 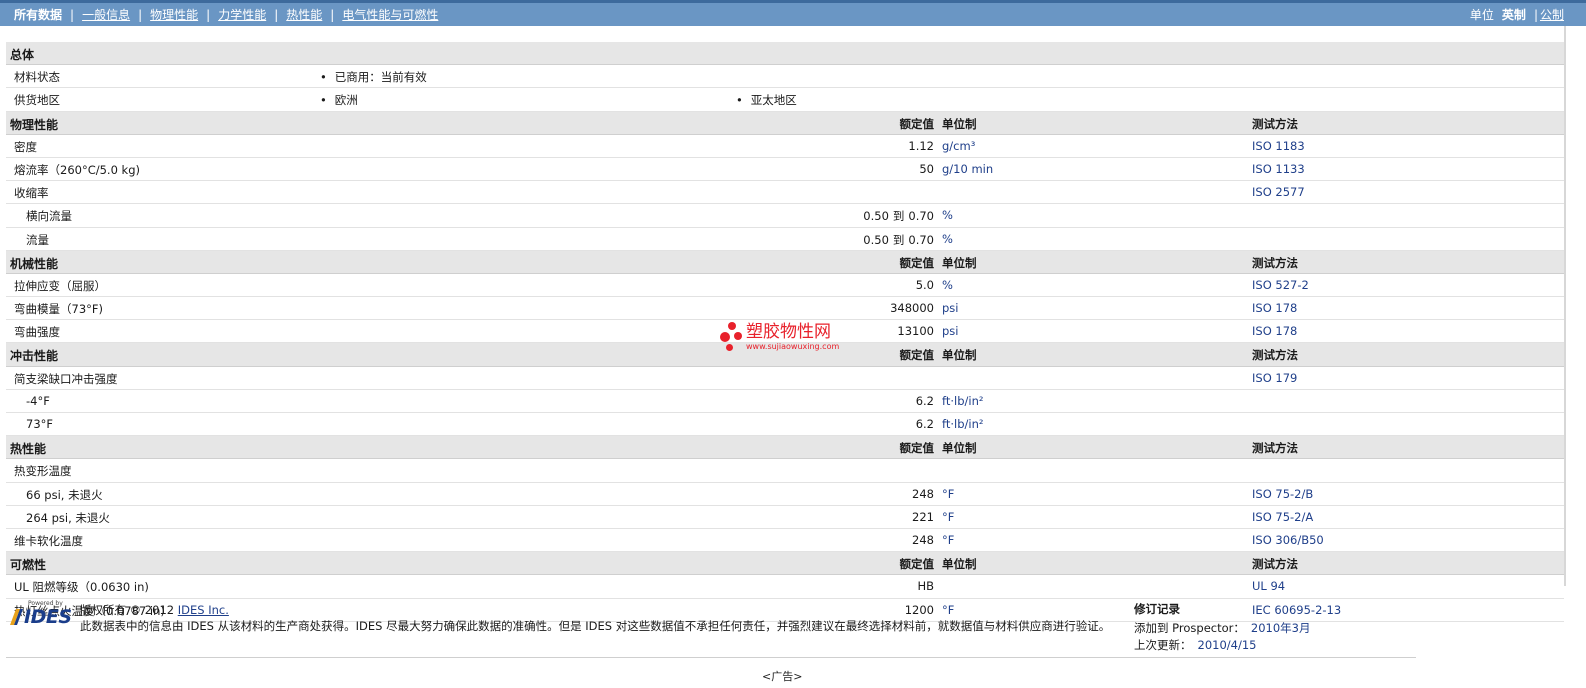 I want to click on property-unit: psi, so click(x=950, y=308).